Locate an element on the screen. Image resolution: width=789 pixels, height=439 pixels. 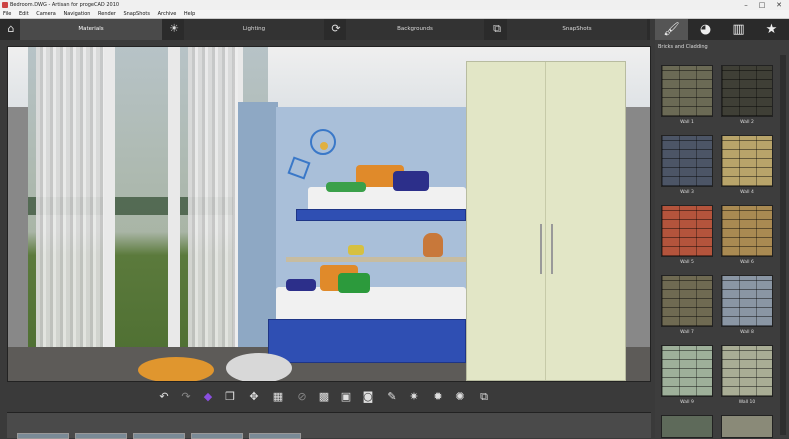
wardrobe is located at coordinates (546, 221).